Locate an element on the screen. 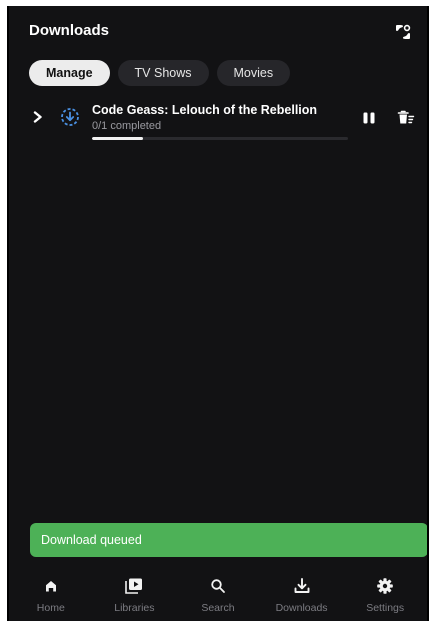 This screenshot has height=621, width=436. tab-tv-shows: TV Shows is located at coordinates (163, 73).